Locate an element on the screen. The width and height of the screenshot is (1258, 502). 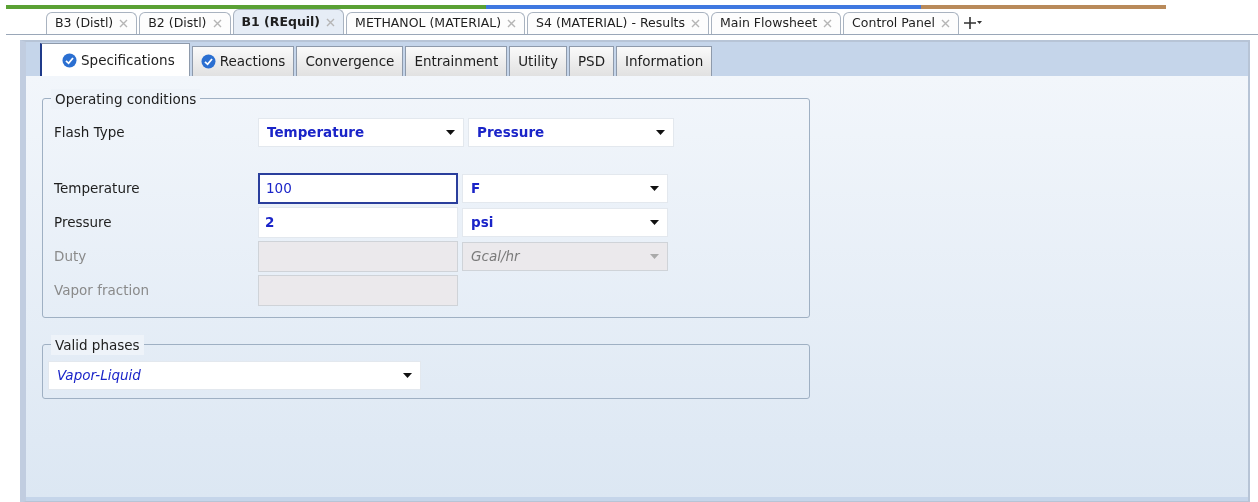
form-tab: Reactions is located at coordinates (243, 61).